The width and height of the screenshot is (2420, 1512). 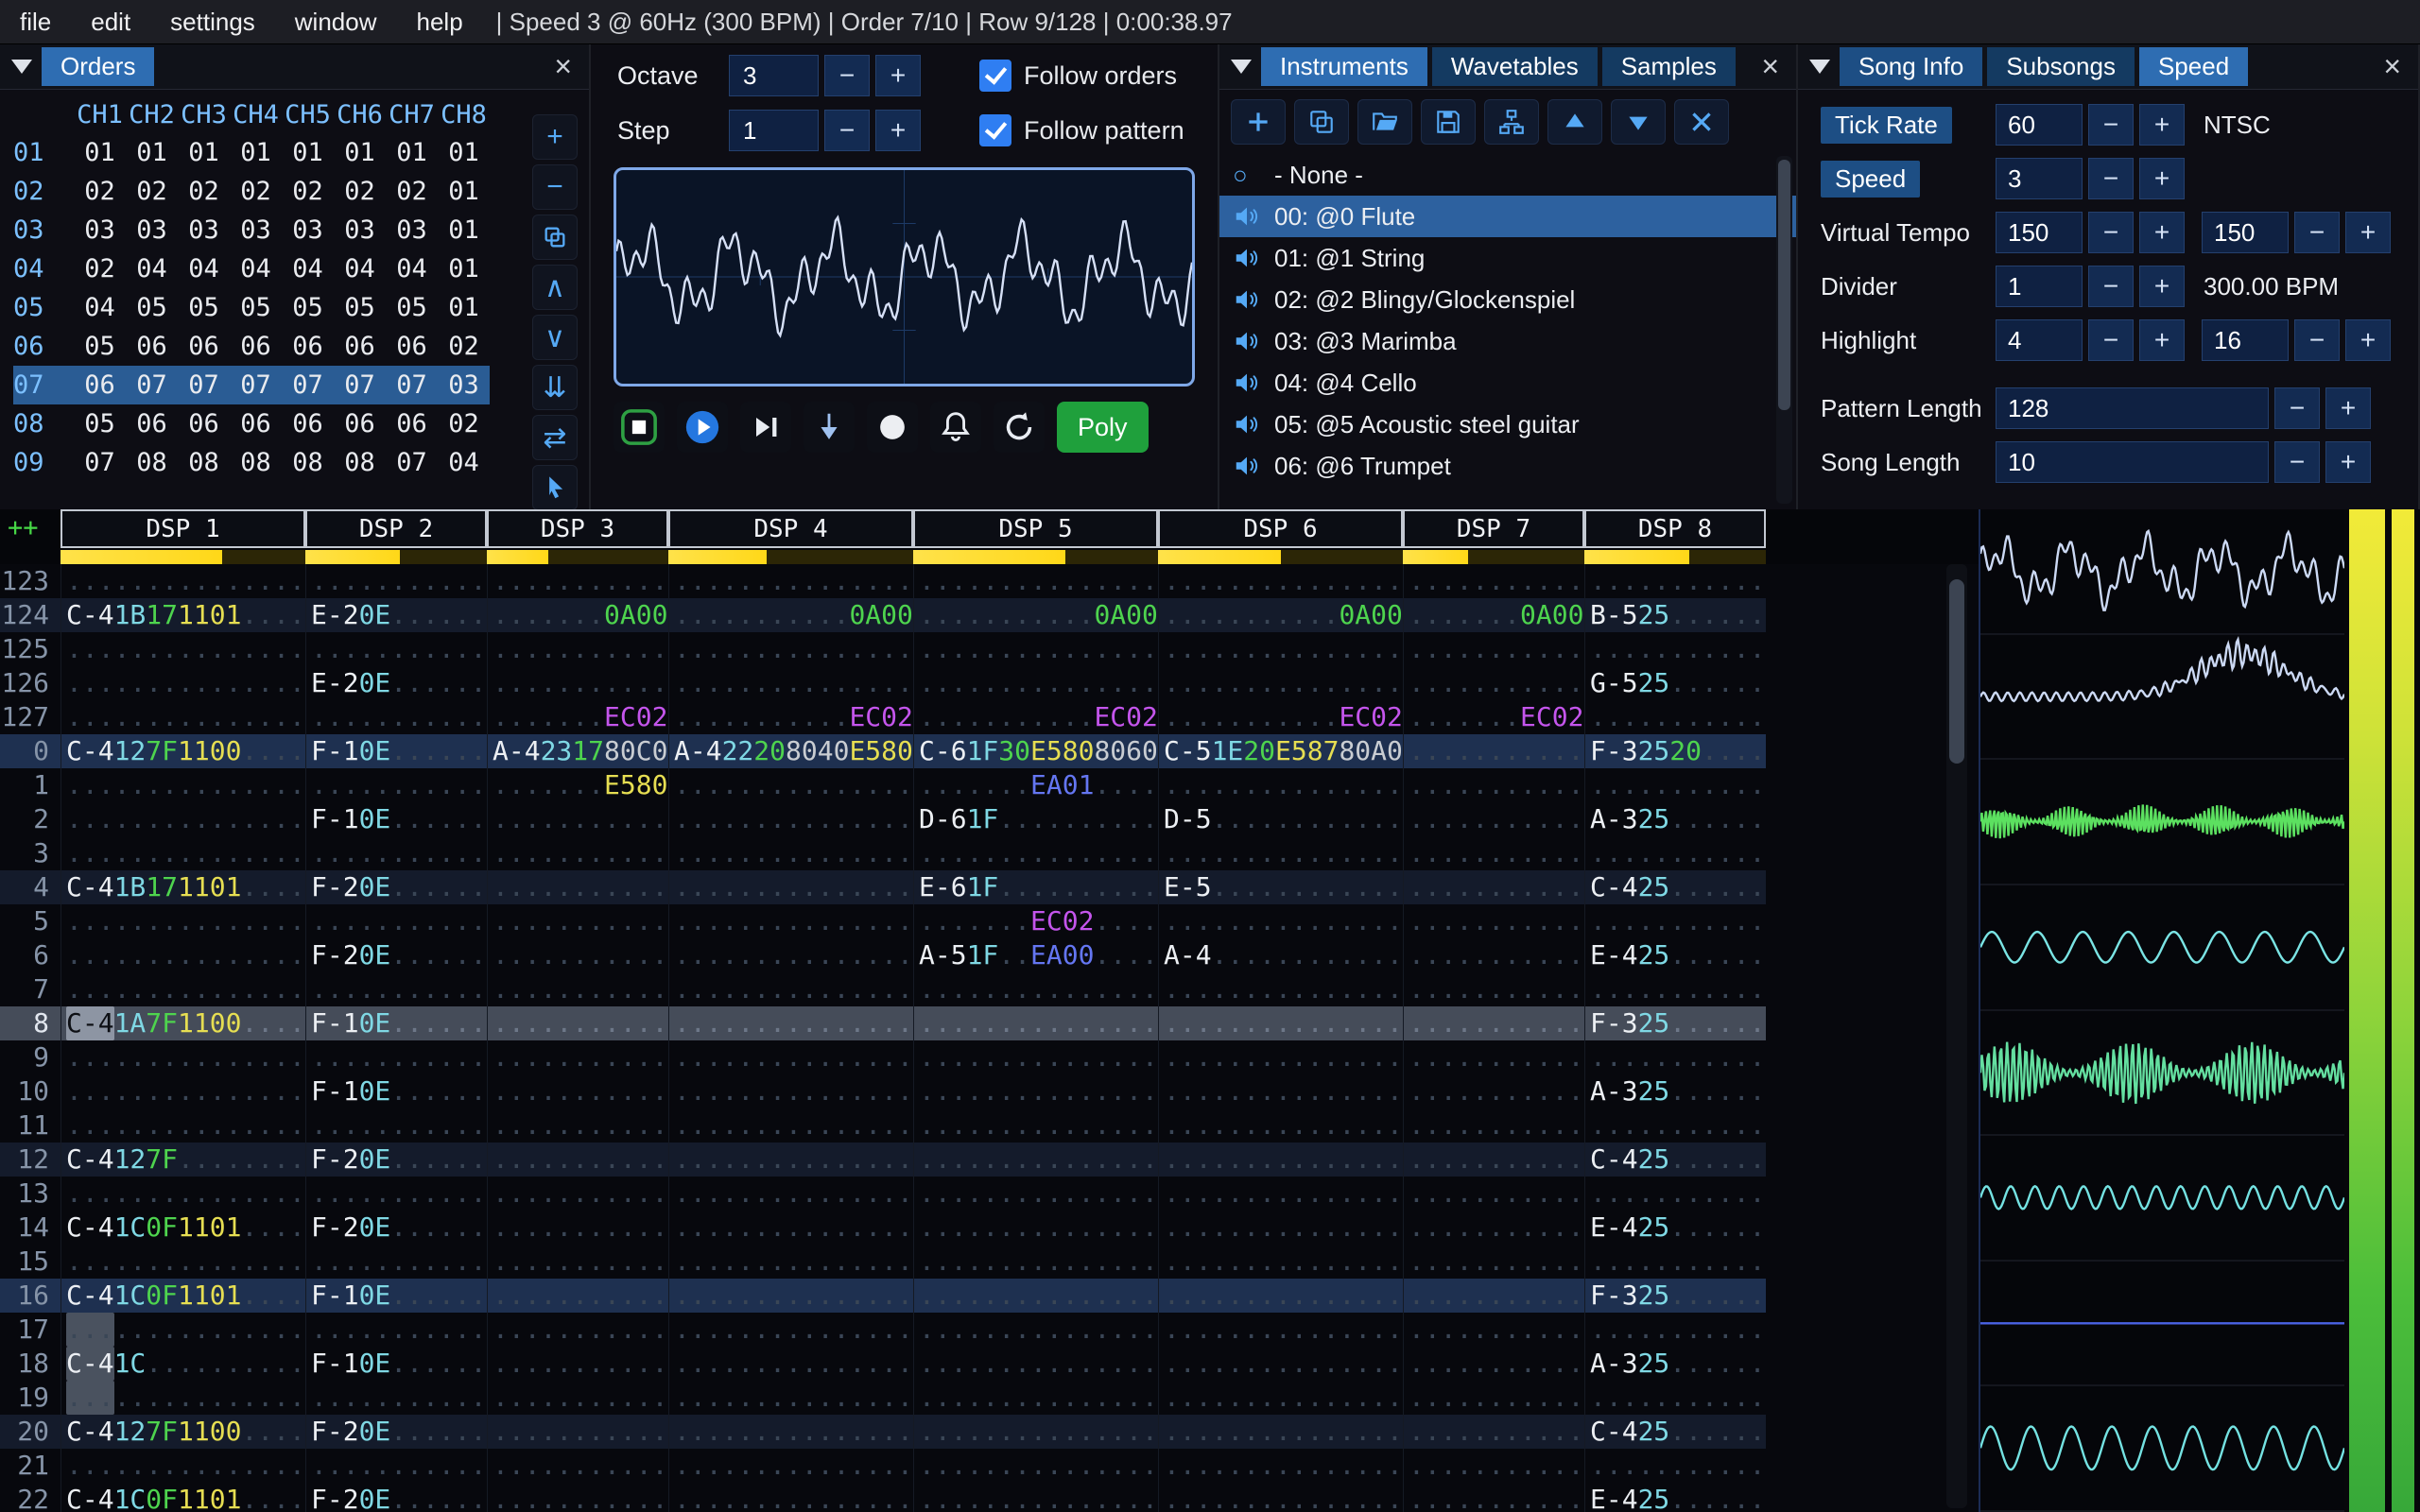 I want to click on duplicate-instrument-button, so click(x=1321, y=122).